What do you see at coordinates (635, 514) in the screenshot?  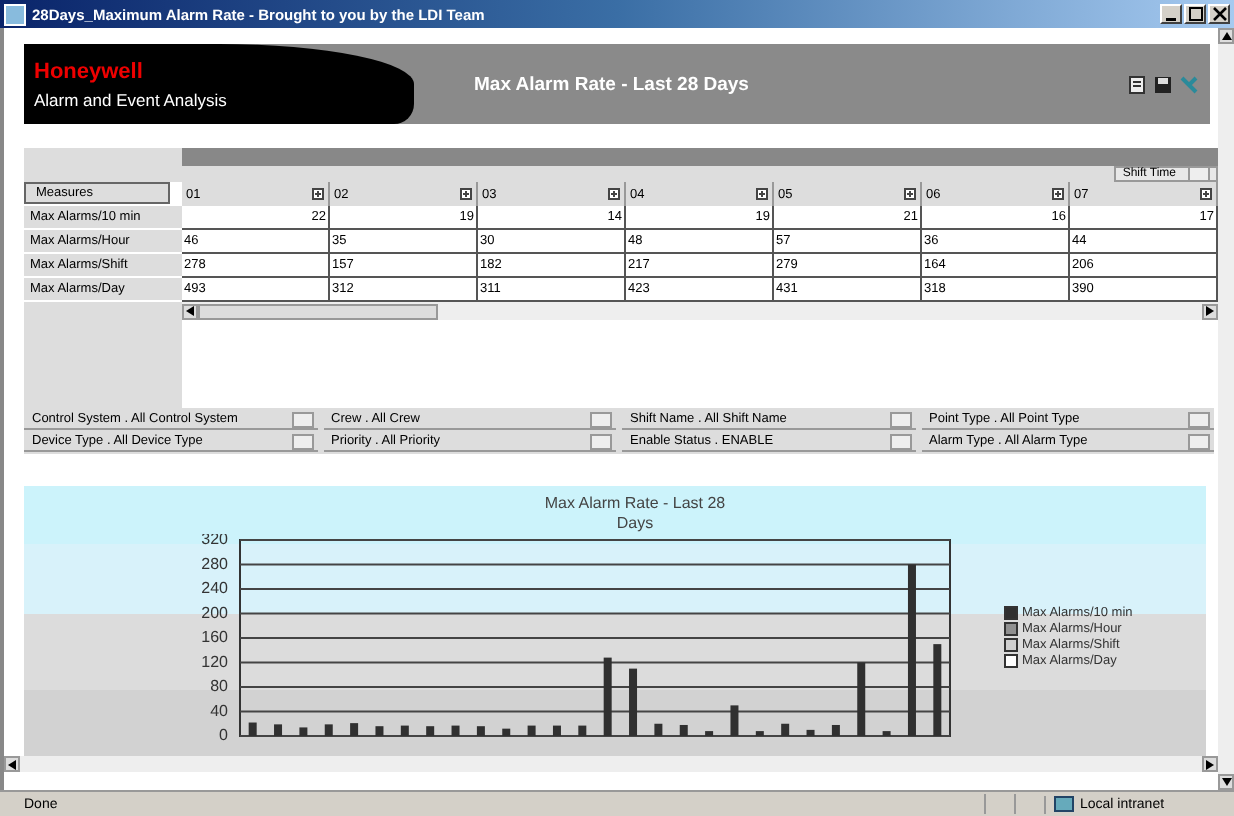 I see `chart-title: Max Alarm Rate - Last 28 Days` at bounding box center [635, 514].